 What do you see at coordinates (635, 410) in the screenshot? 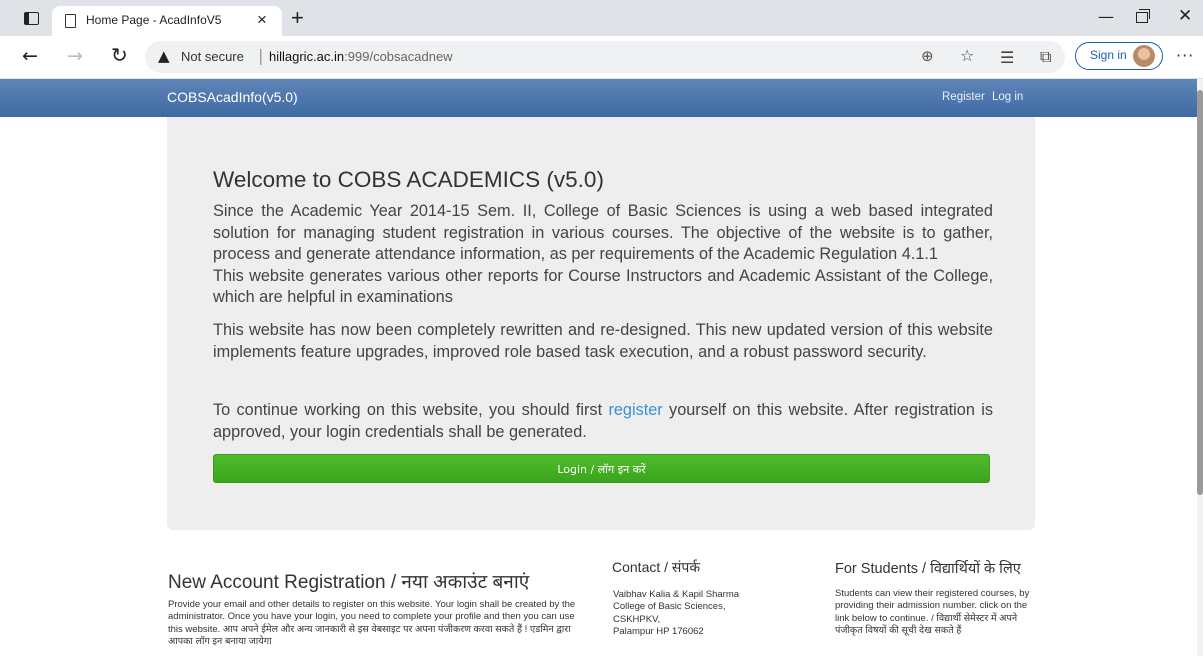
I see `register-inline-link: register` at bounding box center [635, 410].